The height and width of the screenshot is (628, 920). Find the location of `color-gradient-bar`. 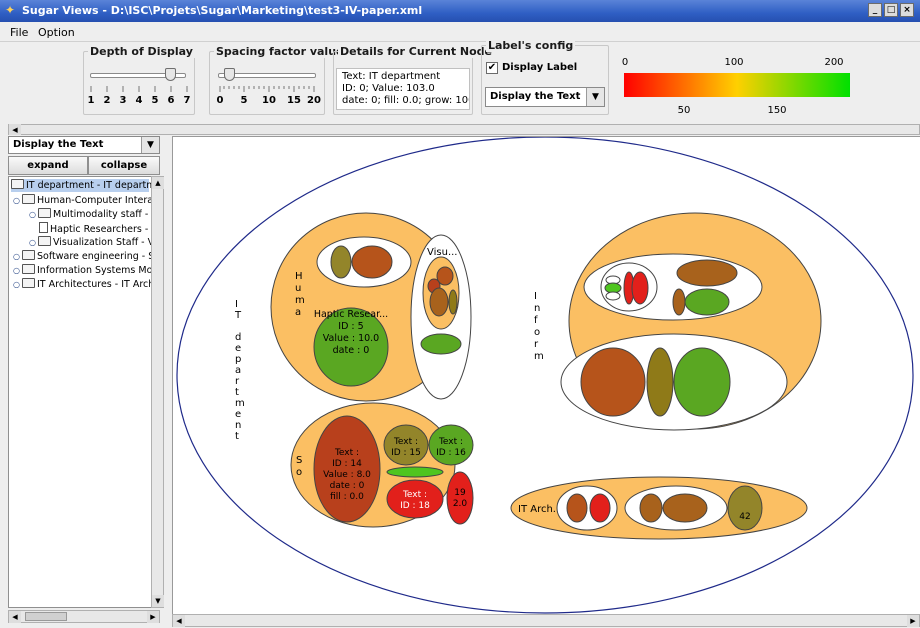

color-gradient-bar is located at coordinates (737, 85).